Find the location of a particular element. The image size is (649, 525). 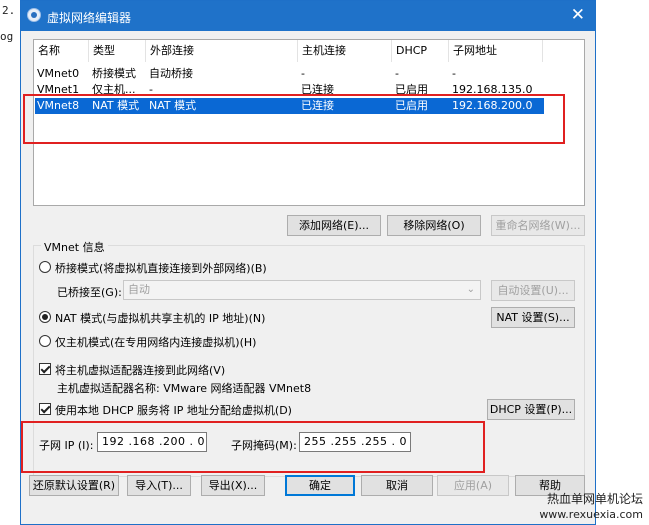

cell-type: 桥接模式 is located at coordinates (114, 73).